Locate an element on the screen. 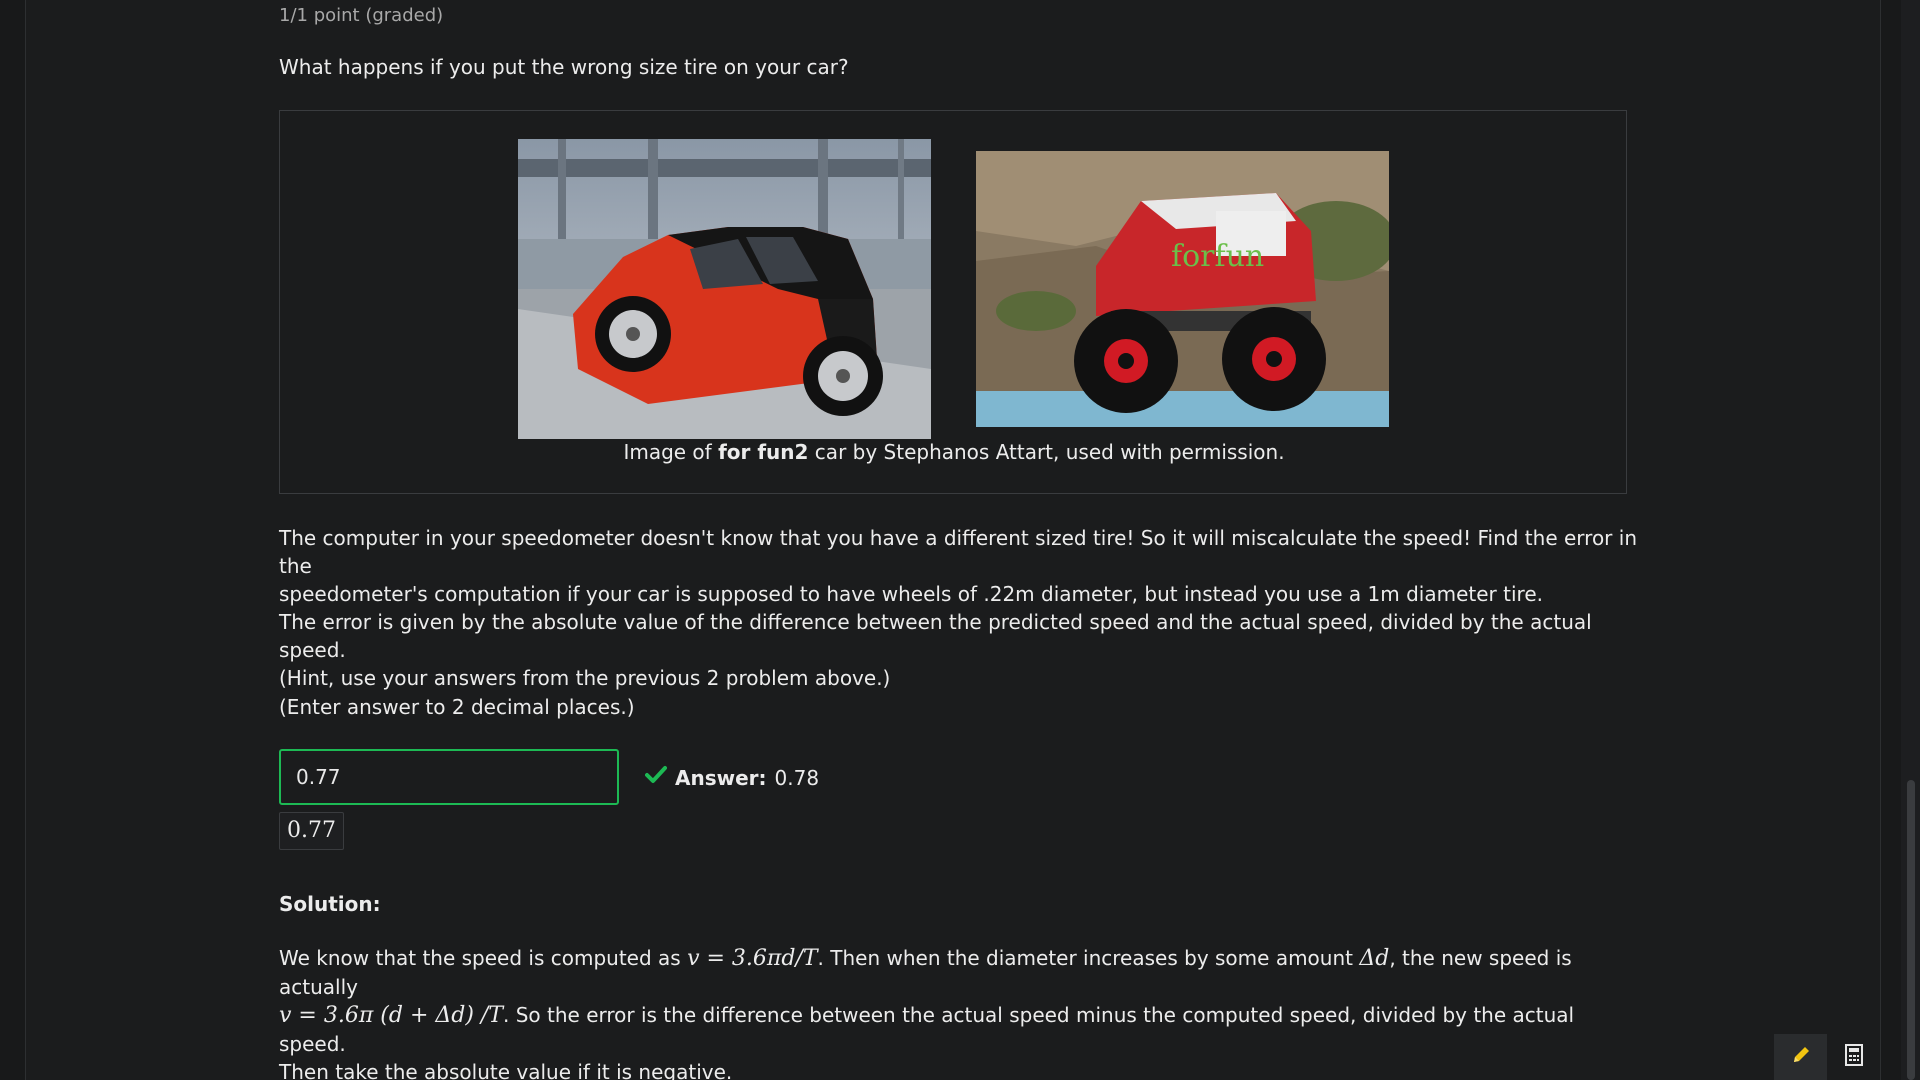 The width and height of the screenshot is (1920, 1080). correct-answer-value: 0.78 is located at coordinates (797, 777).